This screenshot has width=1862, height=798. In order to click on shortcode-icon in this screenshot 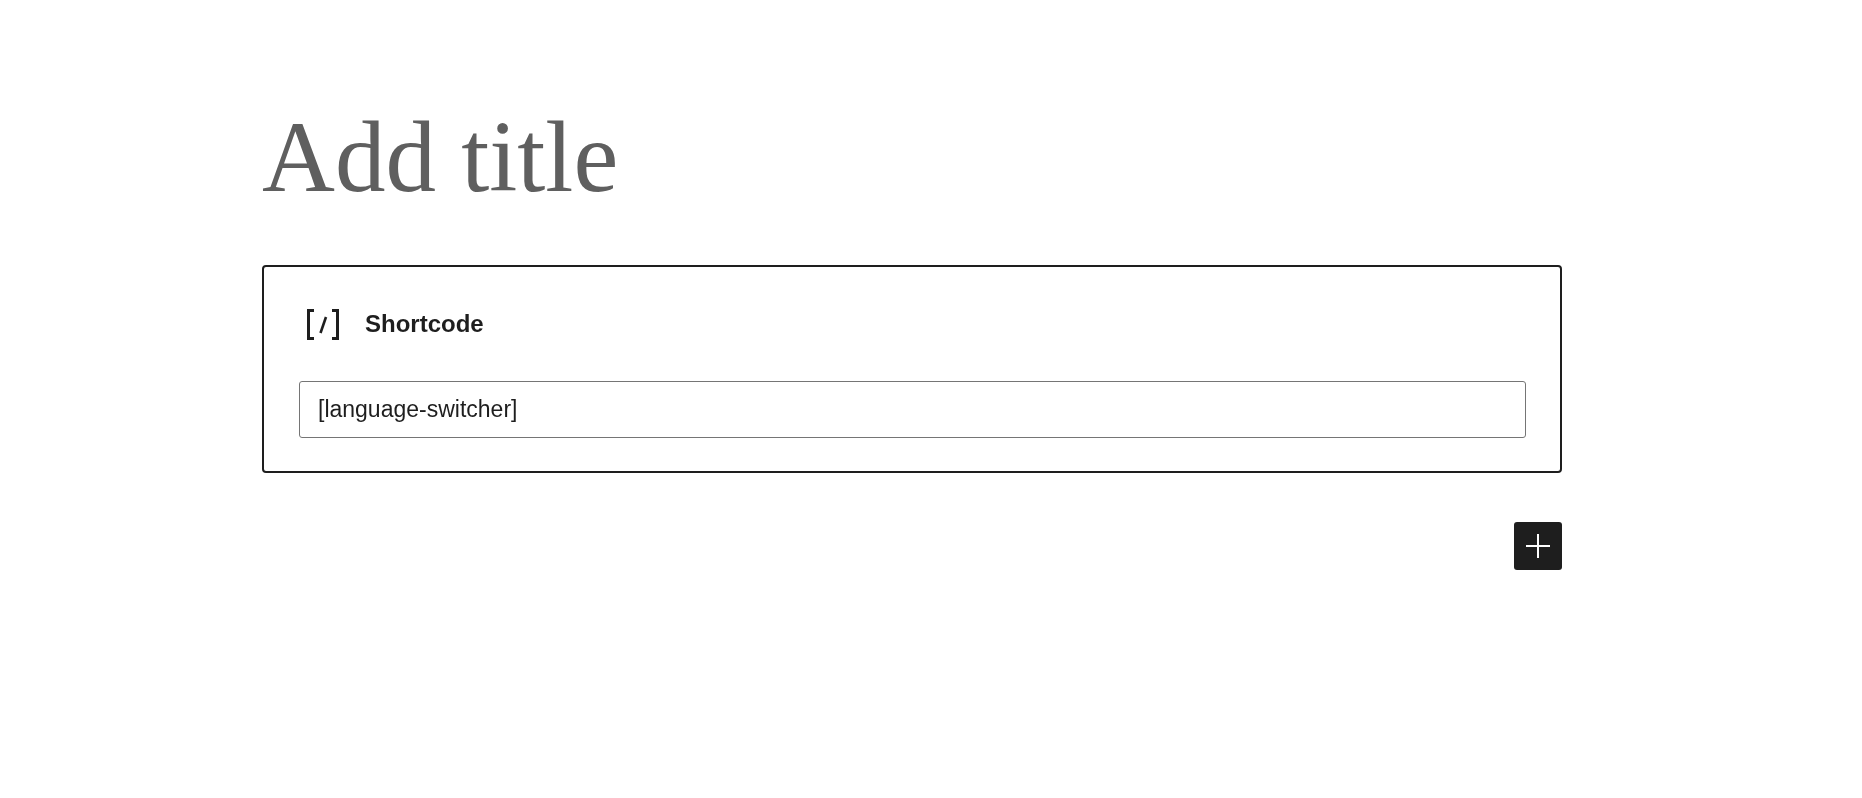, I will do `click(323, 324)`.